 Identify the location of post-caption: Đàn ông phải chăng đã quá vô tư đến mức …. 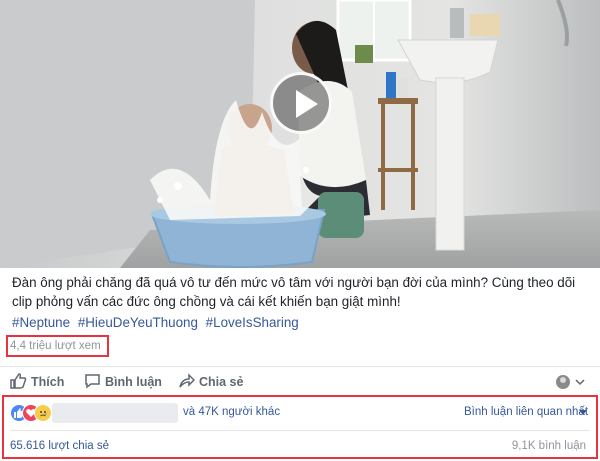
(294, 292).